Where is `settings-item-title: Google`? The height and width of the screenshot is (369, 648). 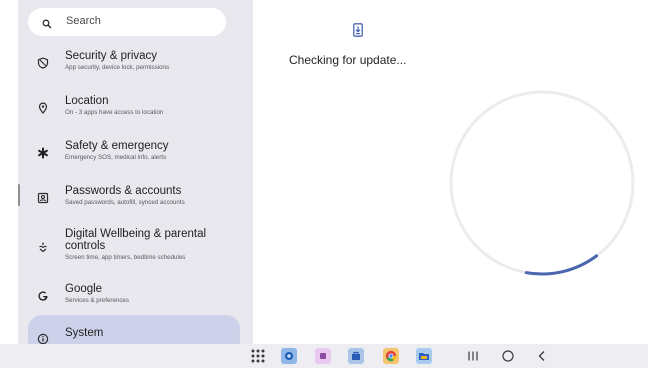
settings-item-title: Google is located at coordinates (84, 289).